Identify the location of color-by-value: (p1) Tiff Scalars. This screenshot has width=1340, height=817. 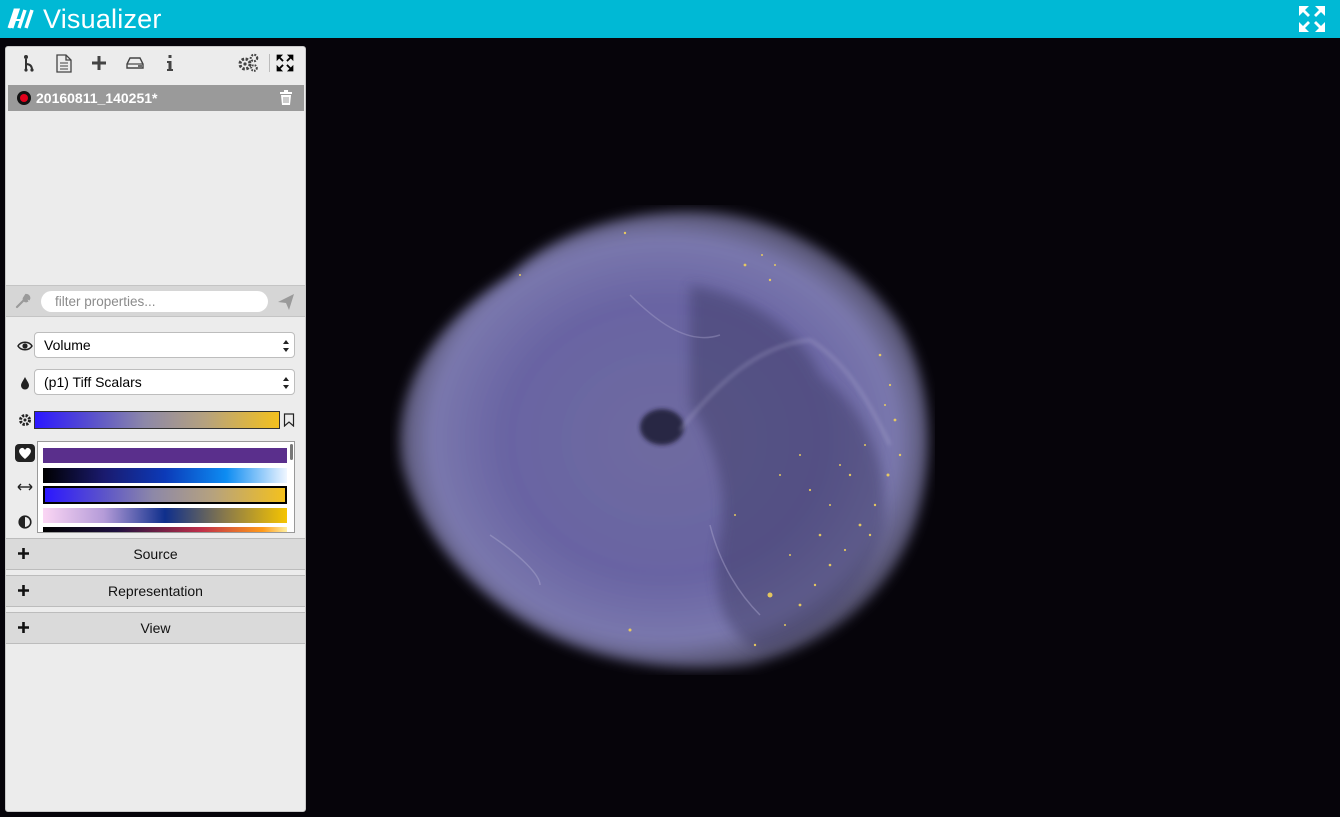
(93, 382).